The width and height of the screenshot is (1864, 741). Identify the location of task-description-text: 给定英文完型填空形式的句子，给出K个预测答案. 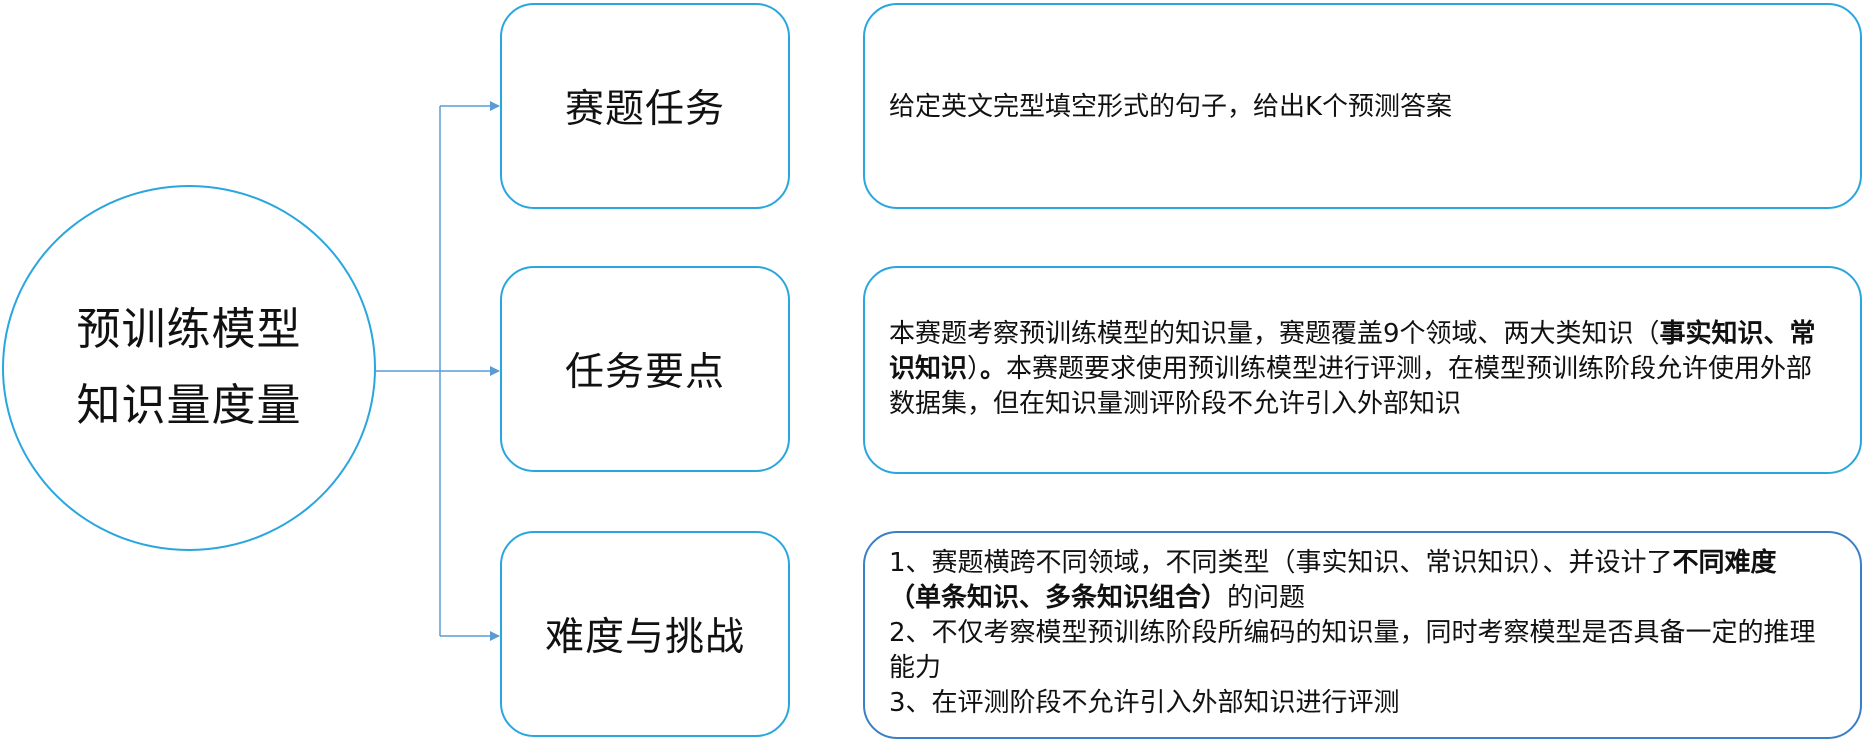
(1171, 107).